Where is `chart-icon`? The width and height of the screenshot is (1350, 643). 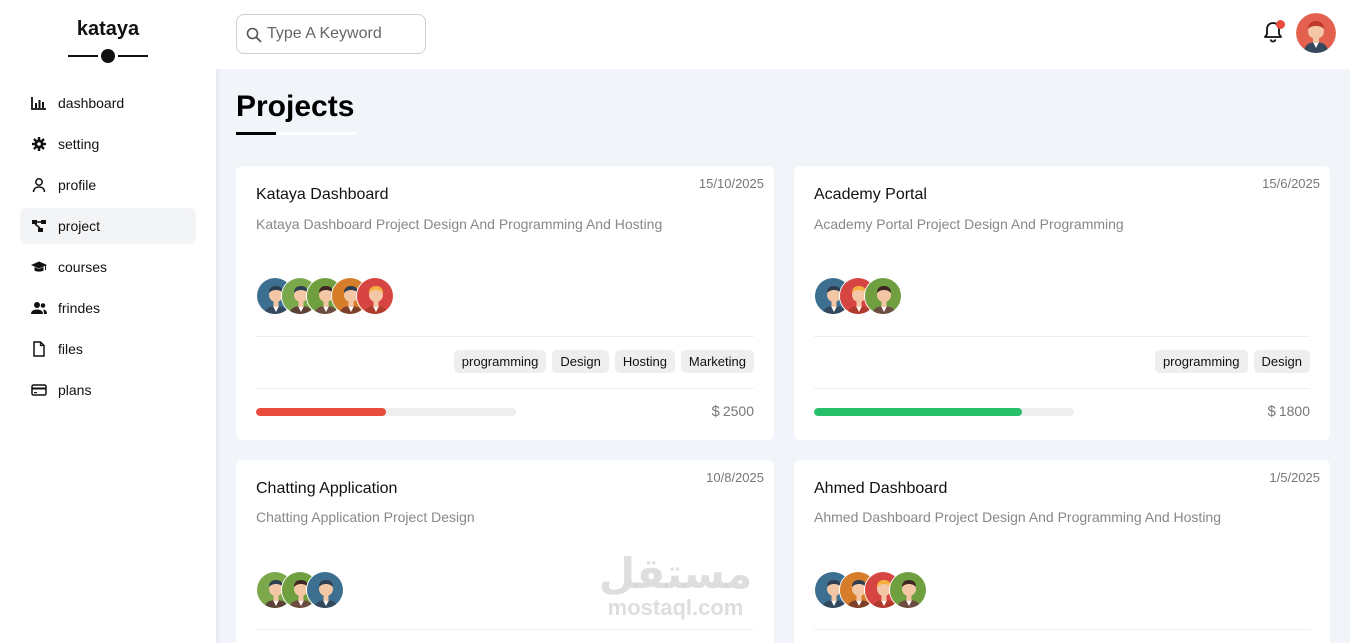
chart-icon is located at coordinates (39, 103).